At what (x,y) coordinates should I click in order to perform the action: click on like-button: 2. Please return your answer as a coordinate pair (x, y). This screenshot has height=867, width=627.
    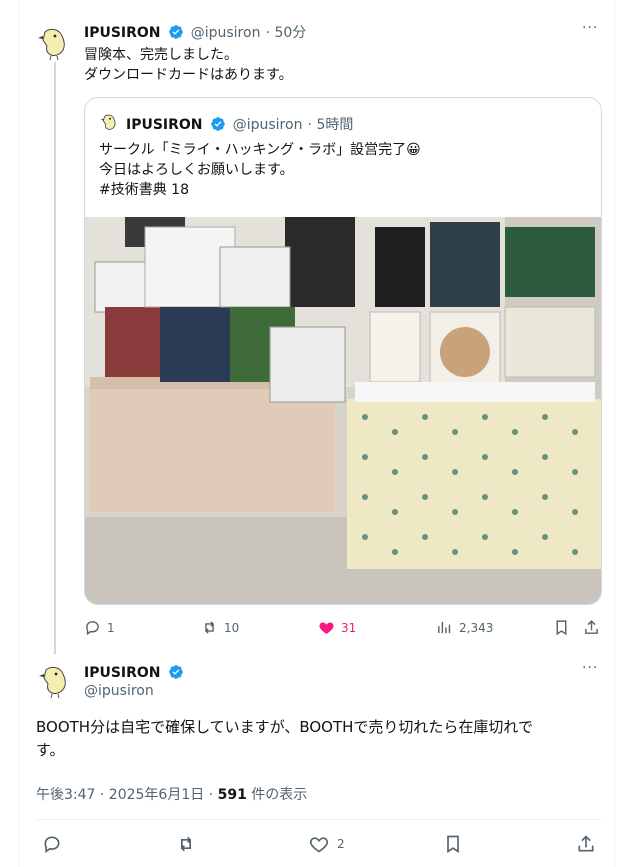
    Looking at the image, I should click on (327, 844).